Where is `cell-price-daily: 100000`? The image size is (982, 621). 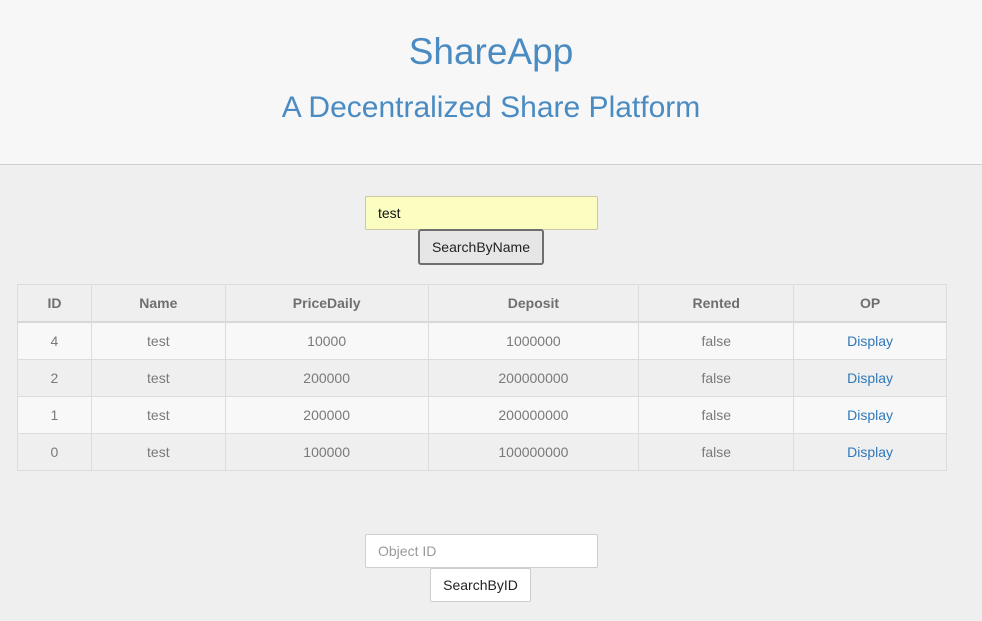 cell-price-daily: 100000 is located at coordinates (326, 452).